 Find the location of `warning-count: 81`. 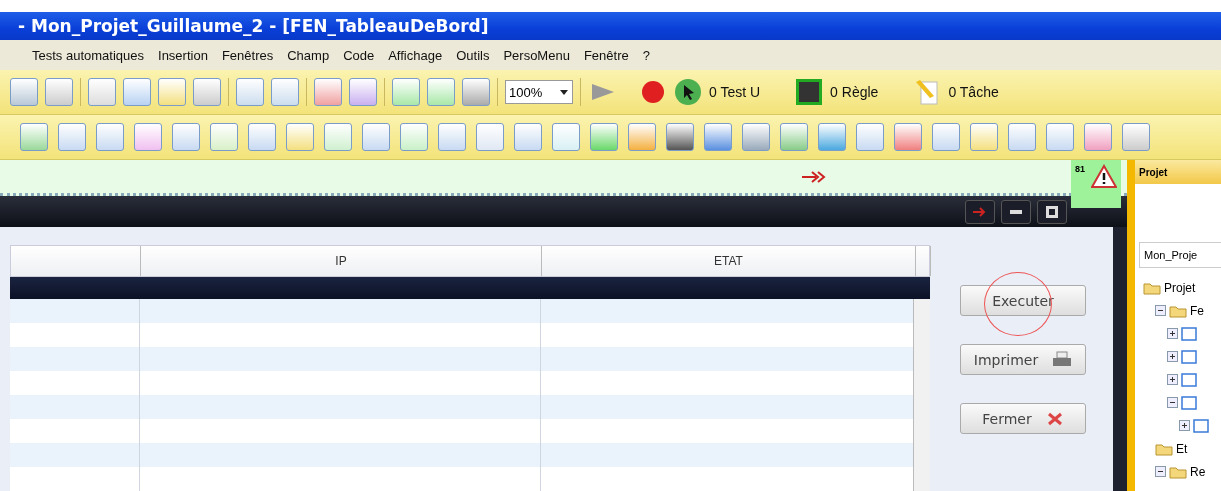

warning-count: 81 is located at coordinates (1080, 169).